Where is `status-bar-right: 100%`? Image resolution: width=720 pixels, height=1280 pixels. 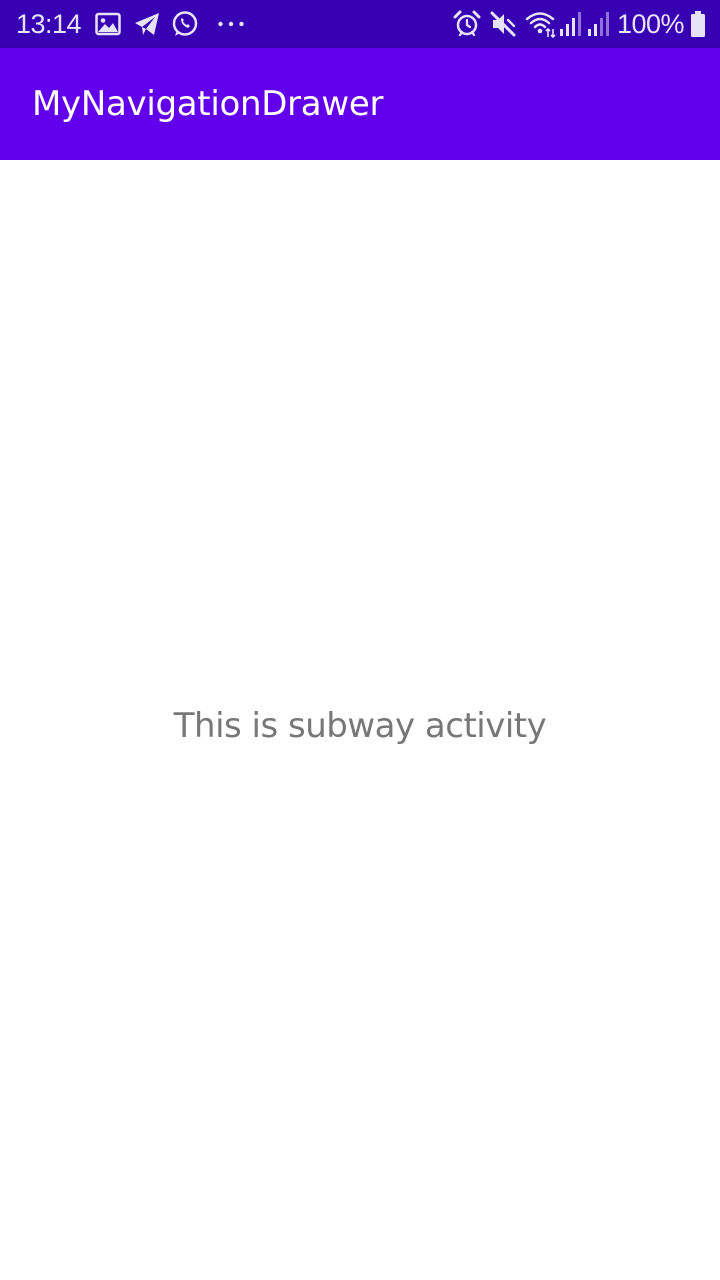 status-bar-right: 100% is located at coordinates (579, 24).